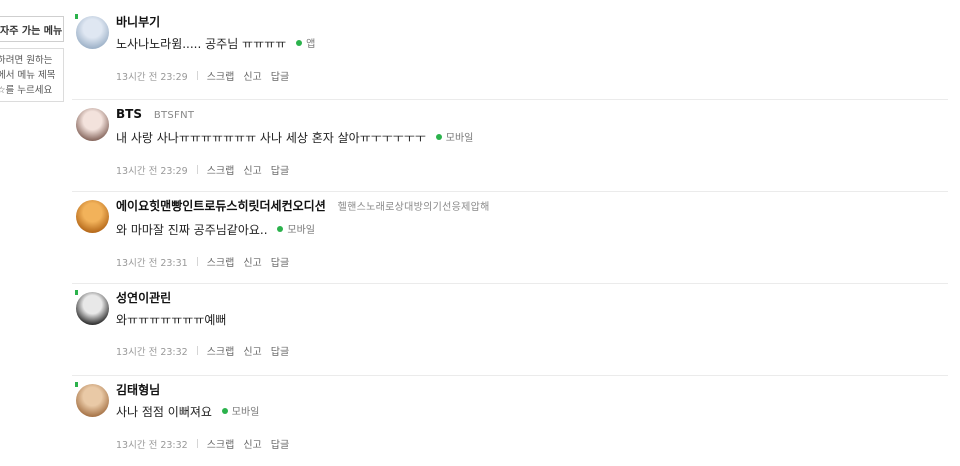  I want to click on favorite-menu-title-text: 자주 가는 메뉴, so click(31, 31).